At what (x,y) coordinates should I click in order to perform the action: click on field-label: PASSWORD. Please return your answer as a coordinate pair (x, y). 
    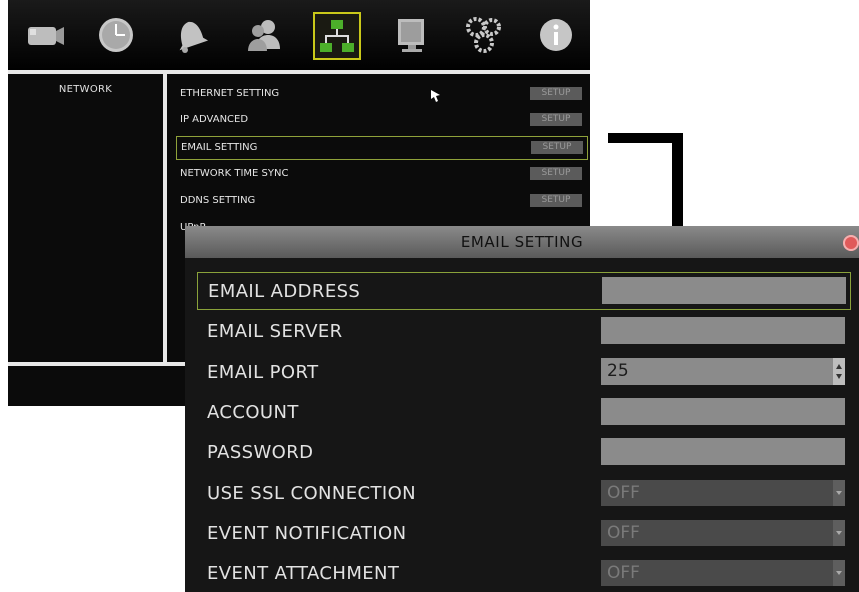
    Looking at the image, I should click on (260, 452).